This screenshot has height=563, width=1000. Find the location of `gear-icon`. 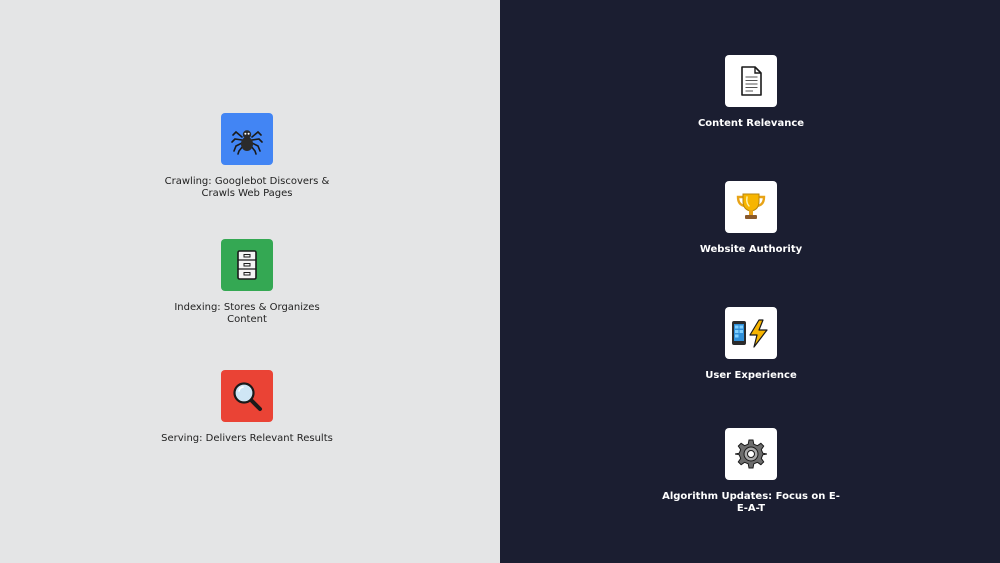

gear-icon is located at coordinates (751, 454).